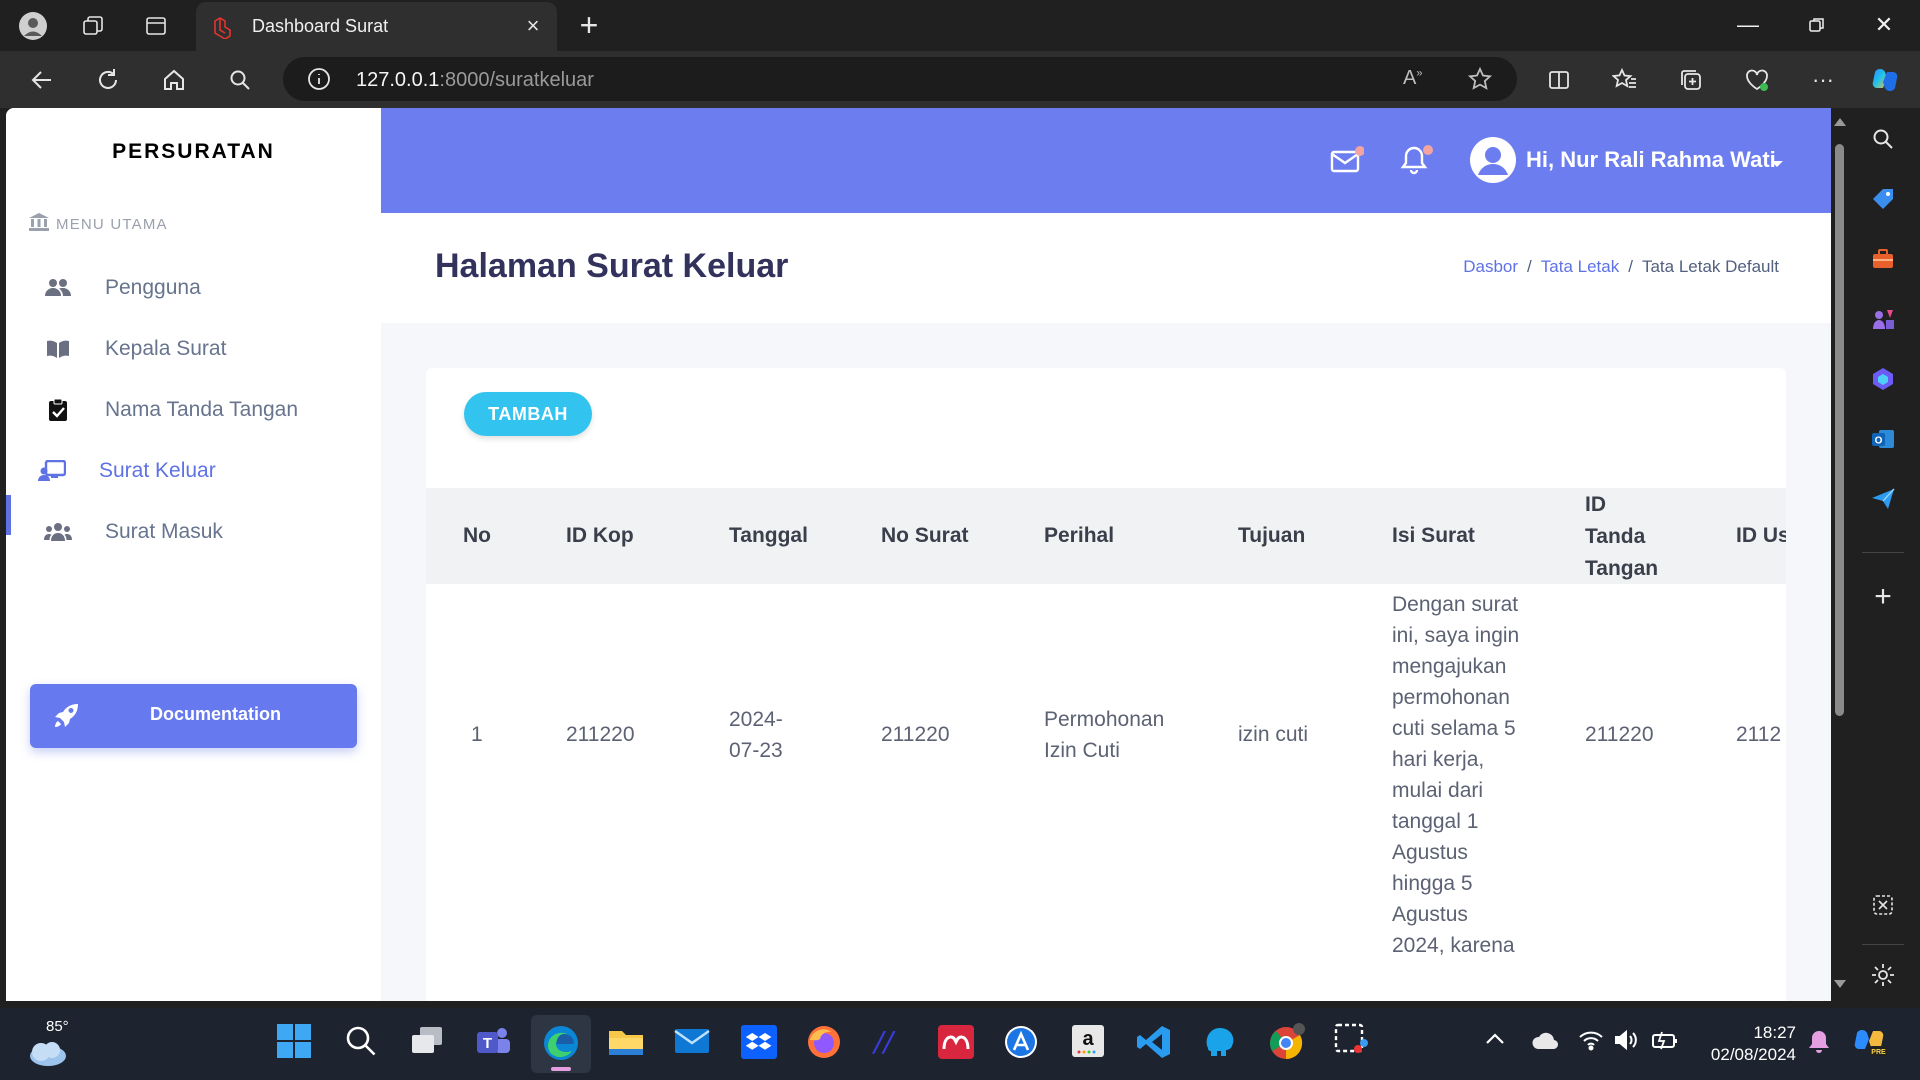 The image size is (1920, 1080). What do you see at coordinates (1352, 1043) in the screenshot?
I see `snipping-tool-icon` at bounding box center [1352, 1043].